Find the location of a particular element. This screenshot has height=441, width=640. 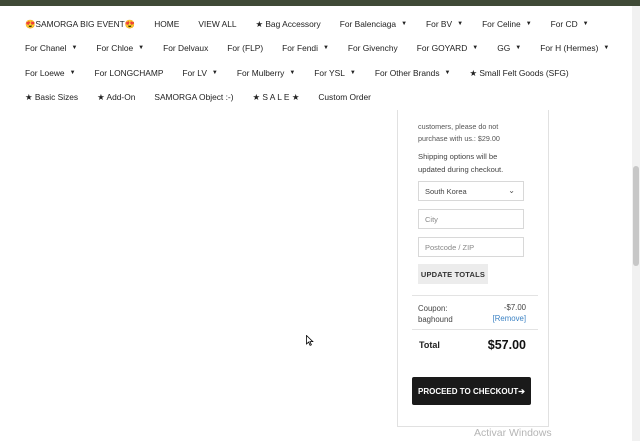

nav-item-label: For LV is located at coordinates (194, 73).